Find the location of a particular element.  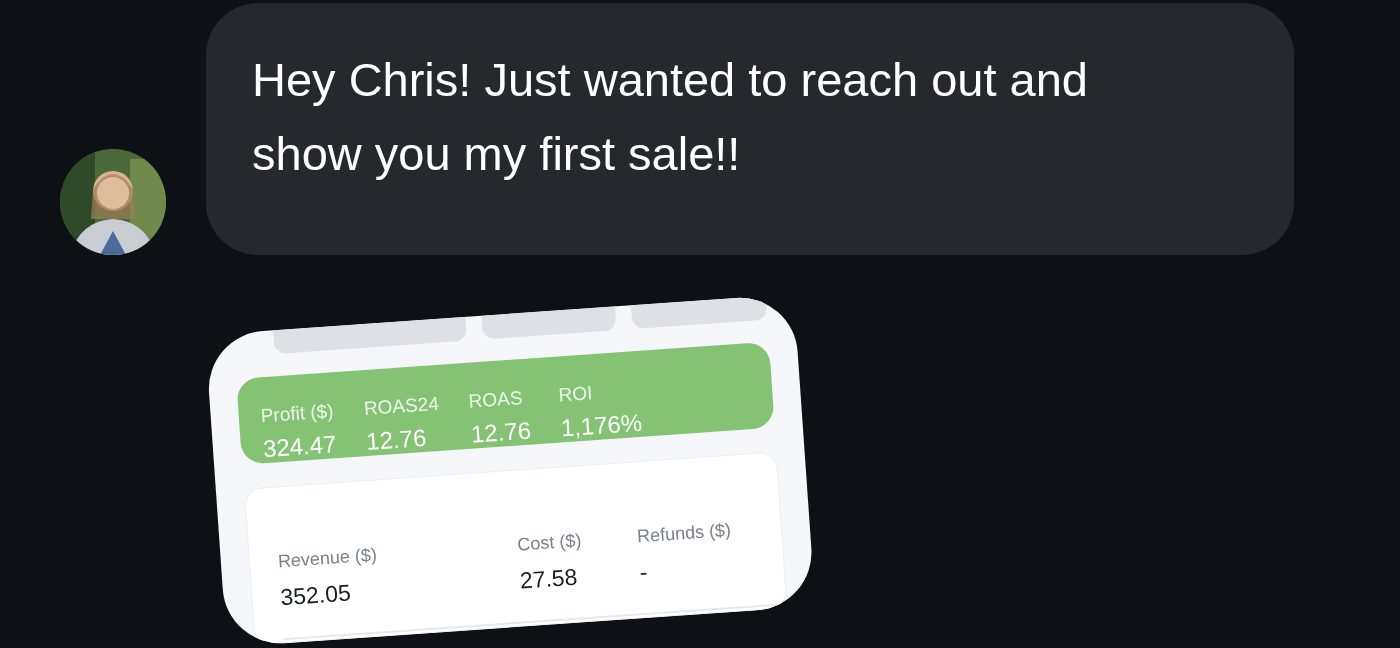

metric-value: 1,176% is located at coordinates (601, 425).